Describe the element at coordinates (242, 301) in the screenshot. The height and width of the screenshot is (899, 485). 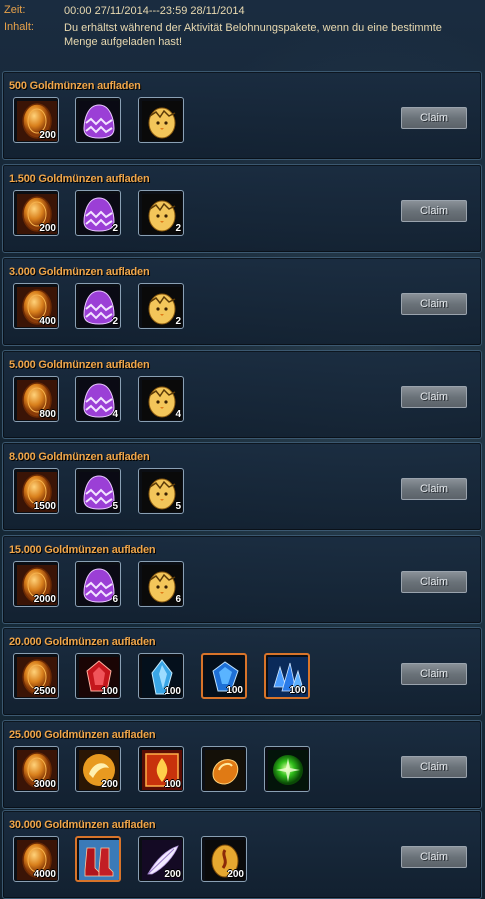
I see `reward-row: 3.000 Goldmünzen aufladen 400 2 2 Claim` at that location.